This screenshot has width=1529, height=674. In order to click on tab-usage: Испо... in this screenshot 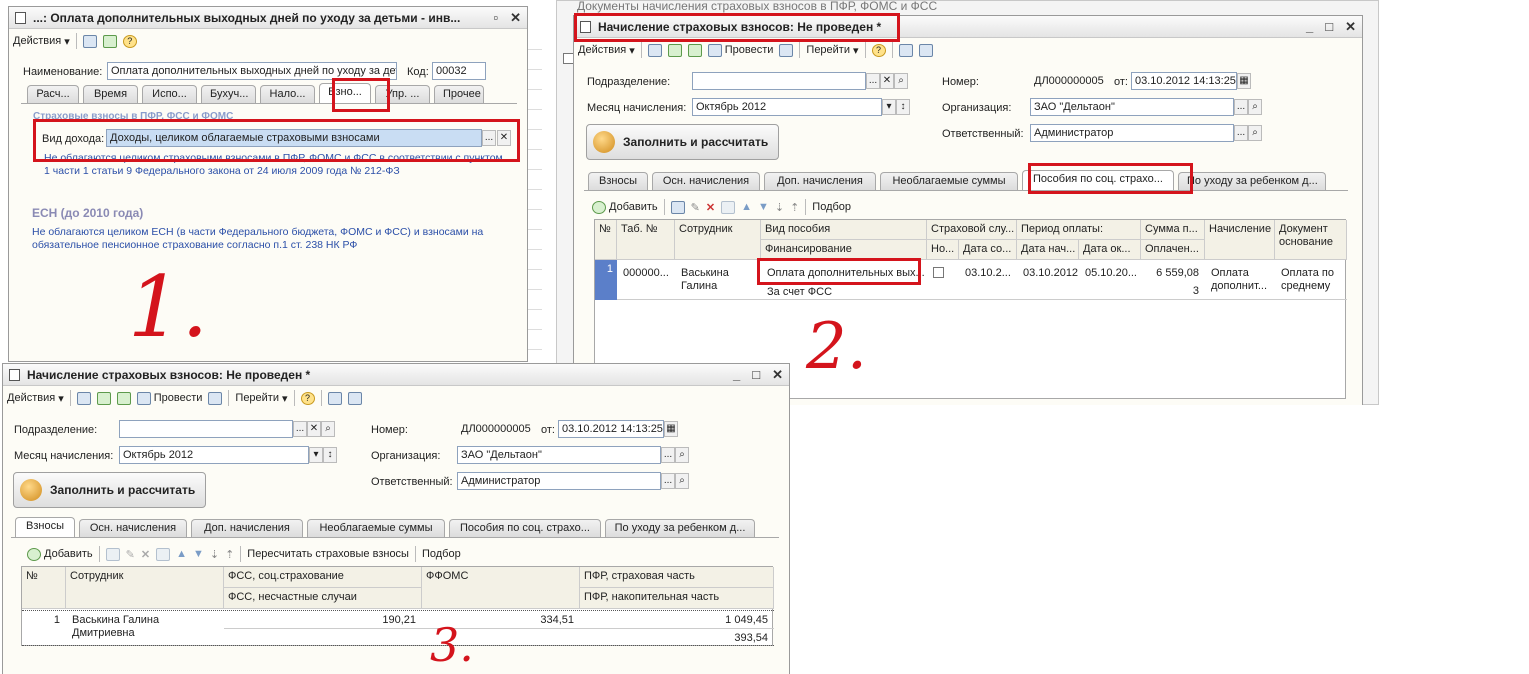, I will do `click(169, 94)`.